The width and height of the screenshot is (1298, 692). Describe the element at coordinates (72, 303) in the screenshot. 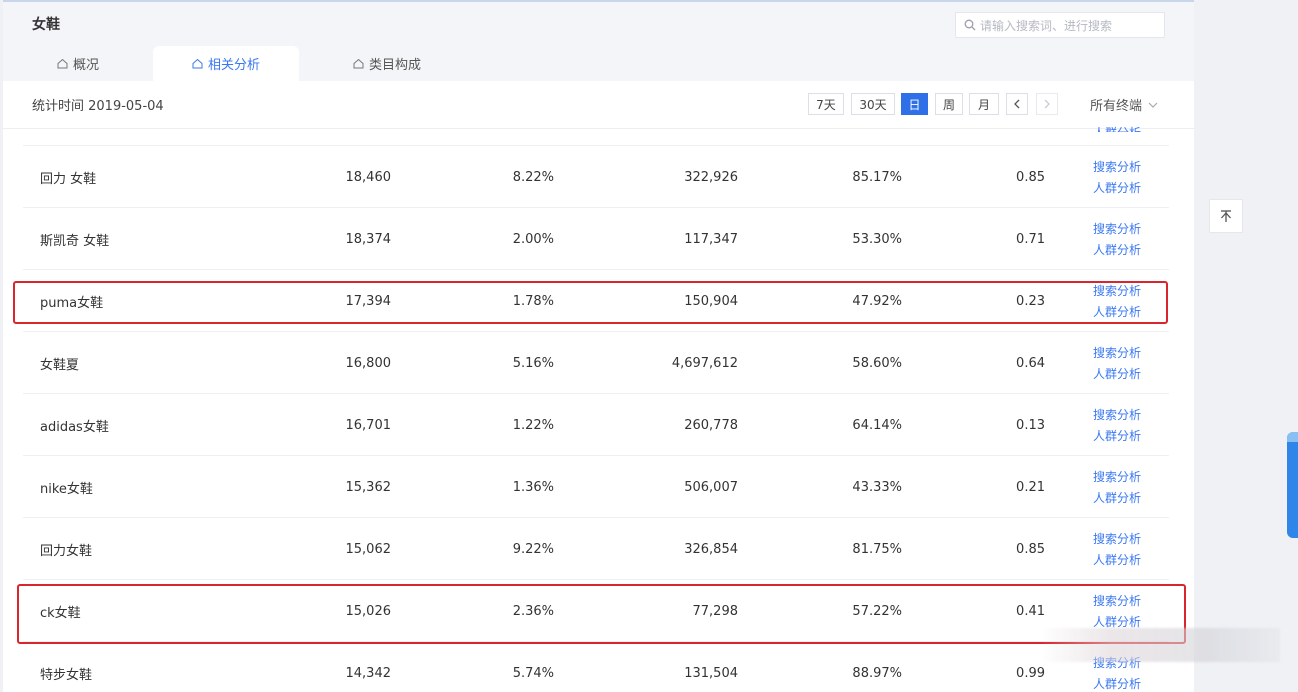

I see `keyword-cell: puma女鞋` at that location.